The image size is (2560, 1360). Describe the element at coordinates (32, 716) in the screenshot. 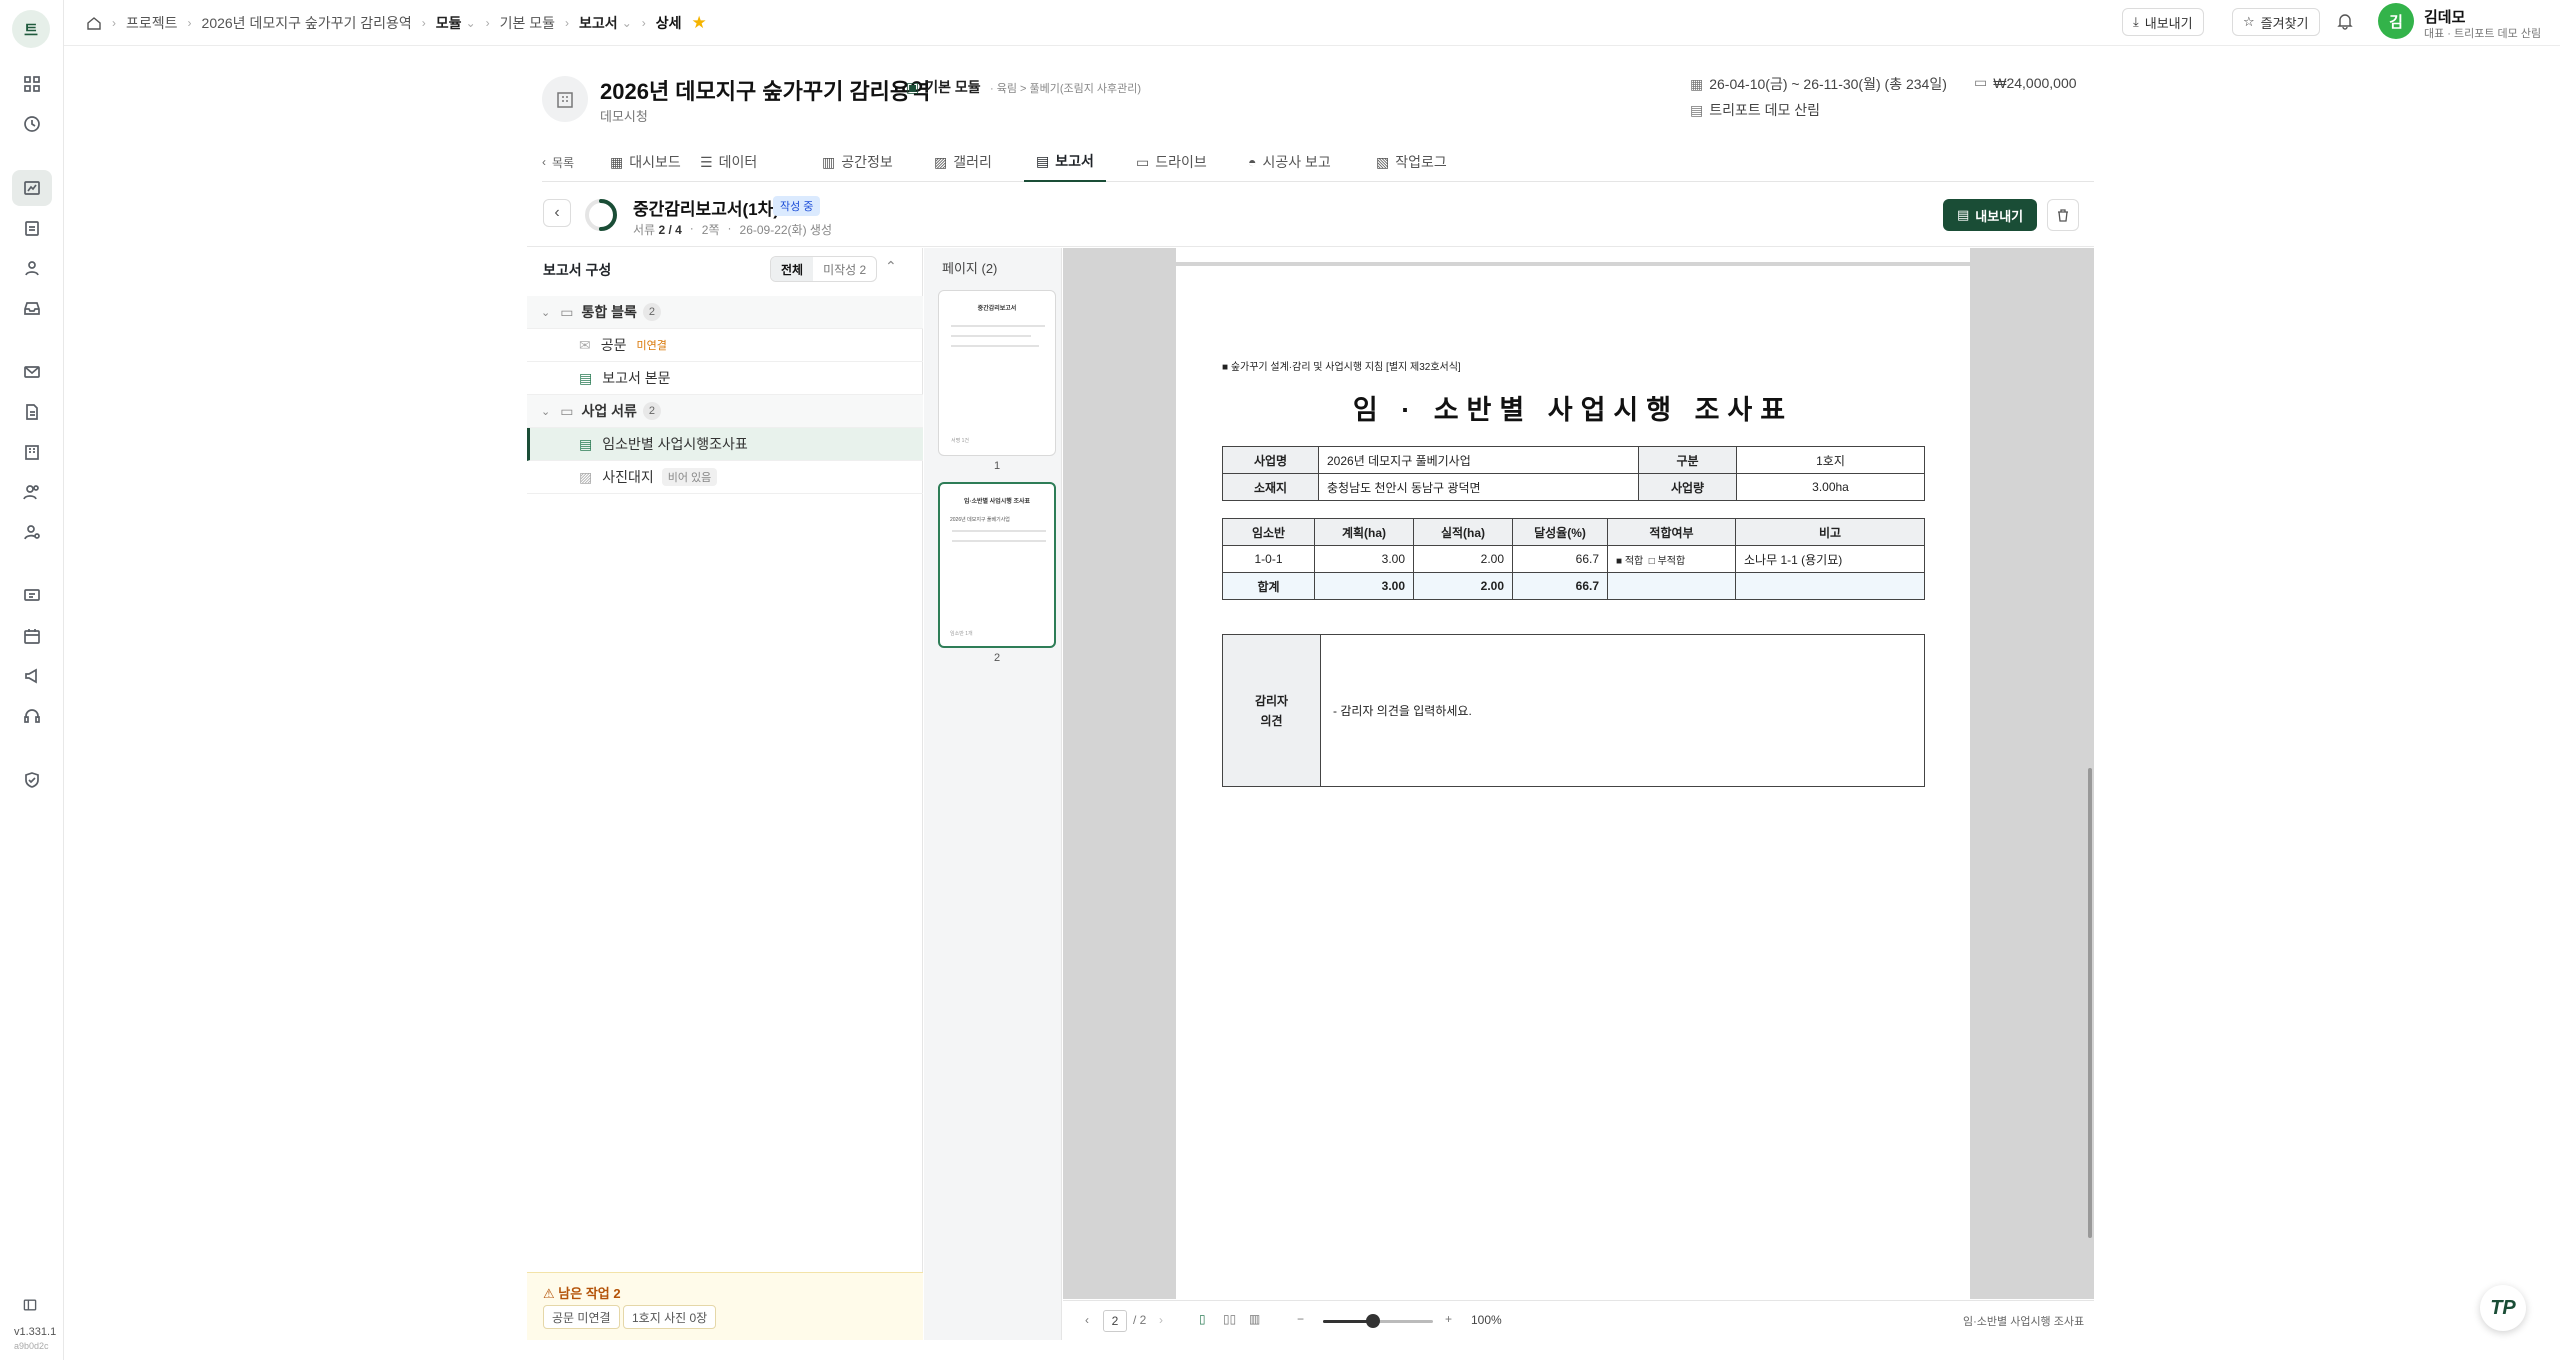

I see `headset-icon` at that location.